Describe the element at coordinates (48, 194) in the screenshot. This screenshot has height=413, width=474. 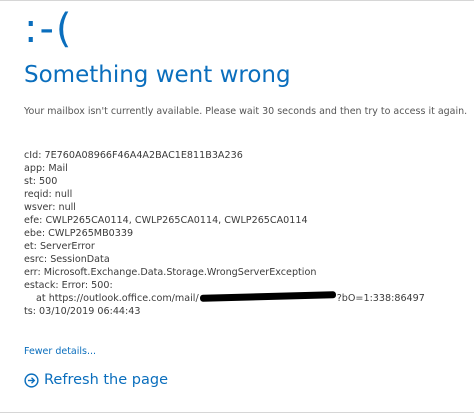
I see `diag-reqid: reqid: null` at that location.